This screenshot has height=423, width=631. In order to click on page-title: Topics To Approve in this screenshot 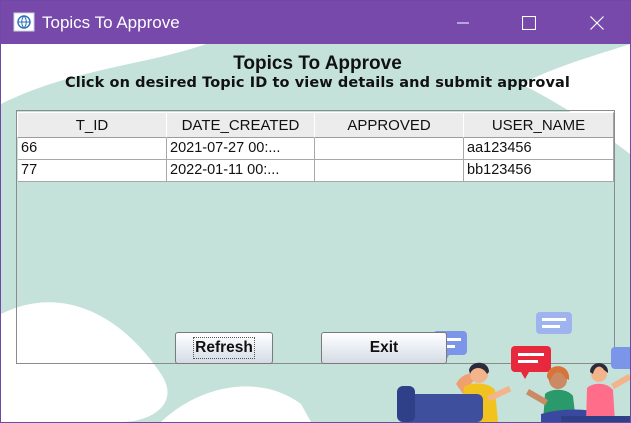, I will do `click(317, 63)`.